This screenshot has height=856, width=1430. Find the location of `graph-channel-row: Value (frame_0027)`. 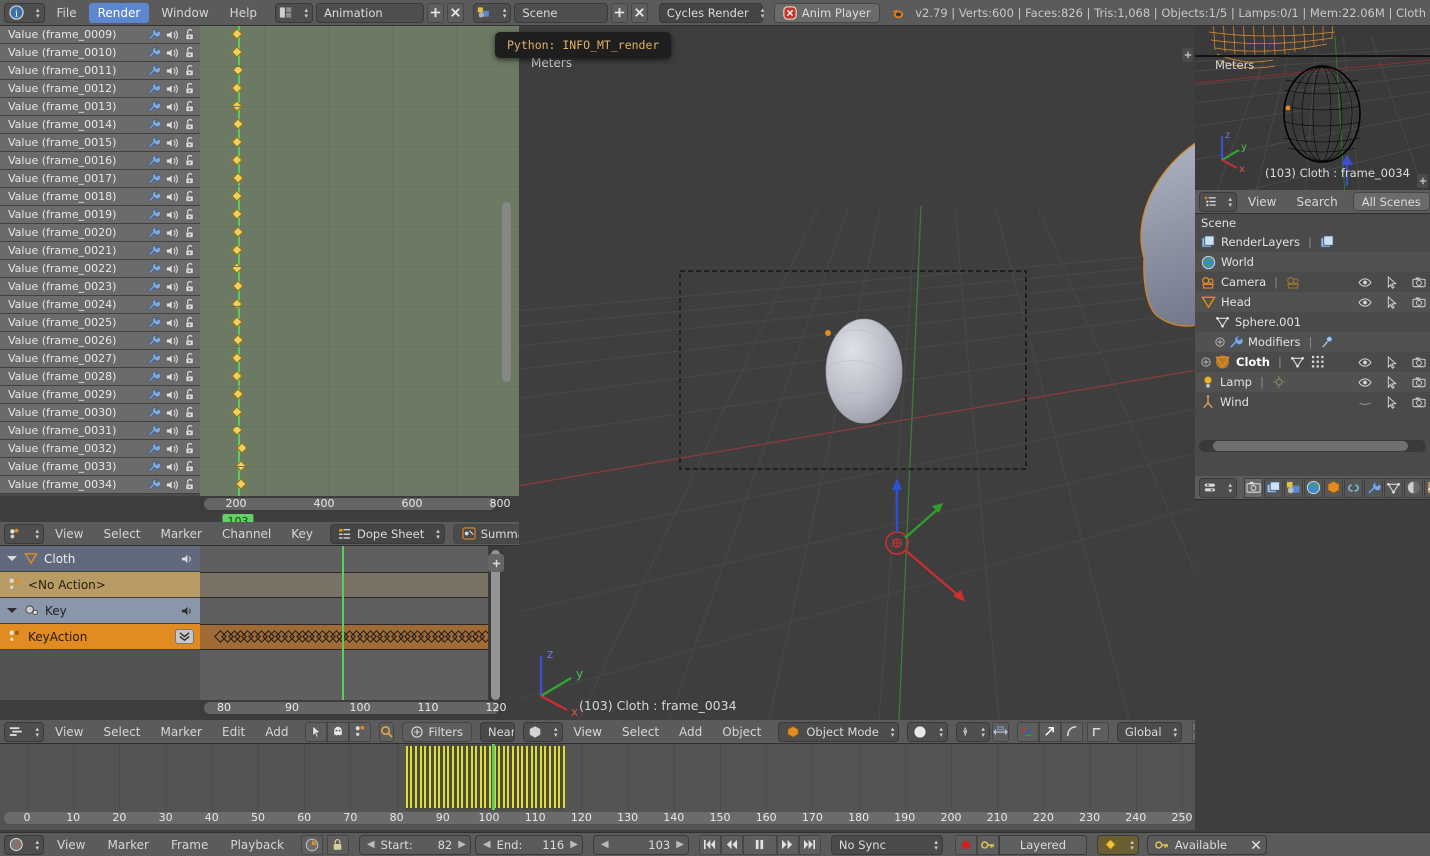

graph-channel-row: Value (frame_0027) is located at coordinates (100, 359).